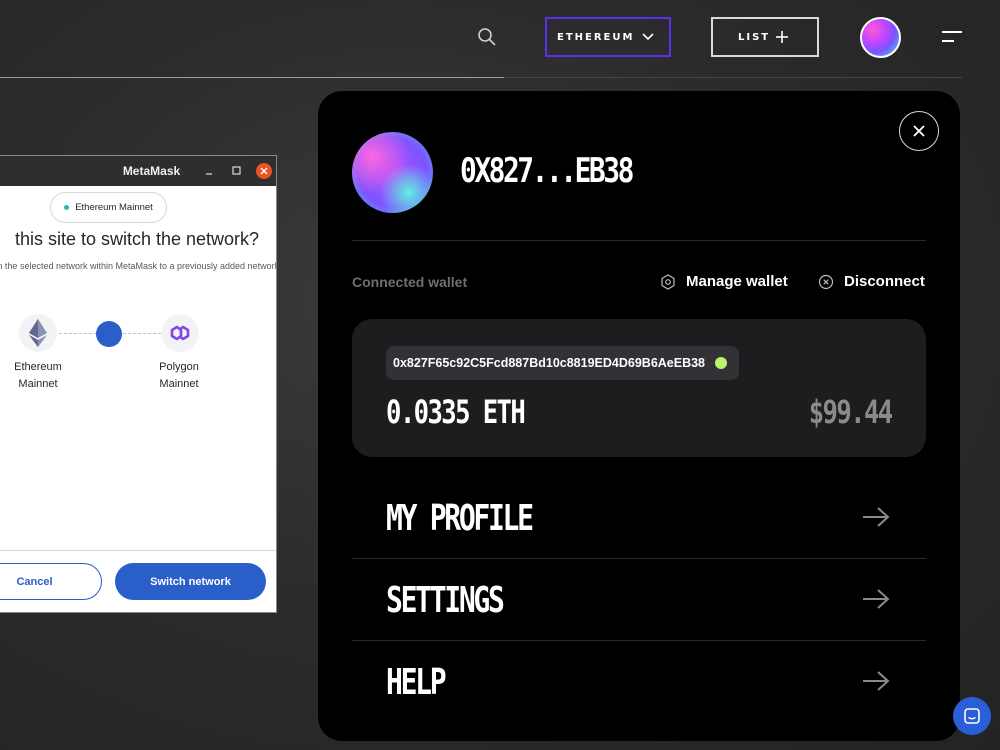 The image size is (1000, 750). I want to click on menu-item-label: MY PROFILE, so click(460, 518).